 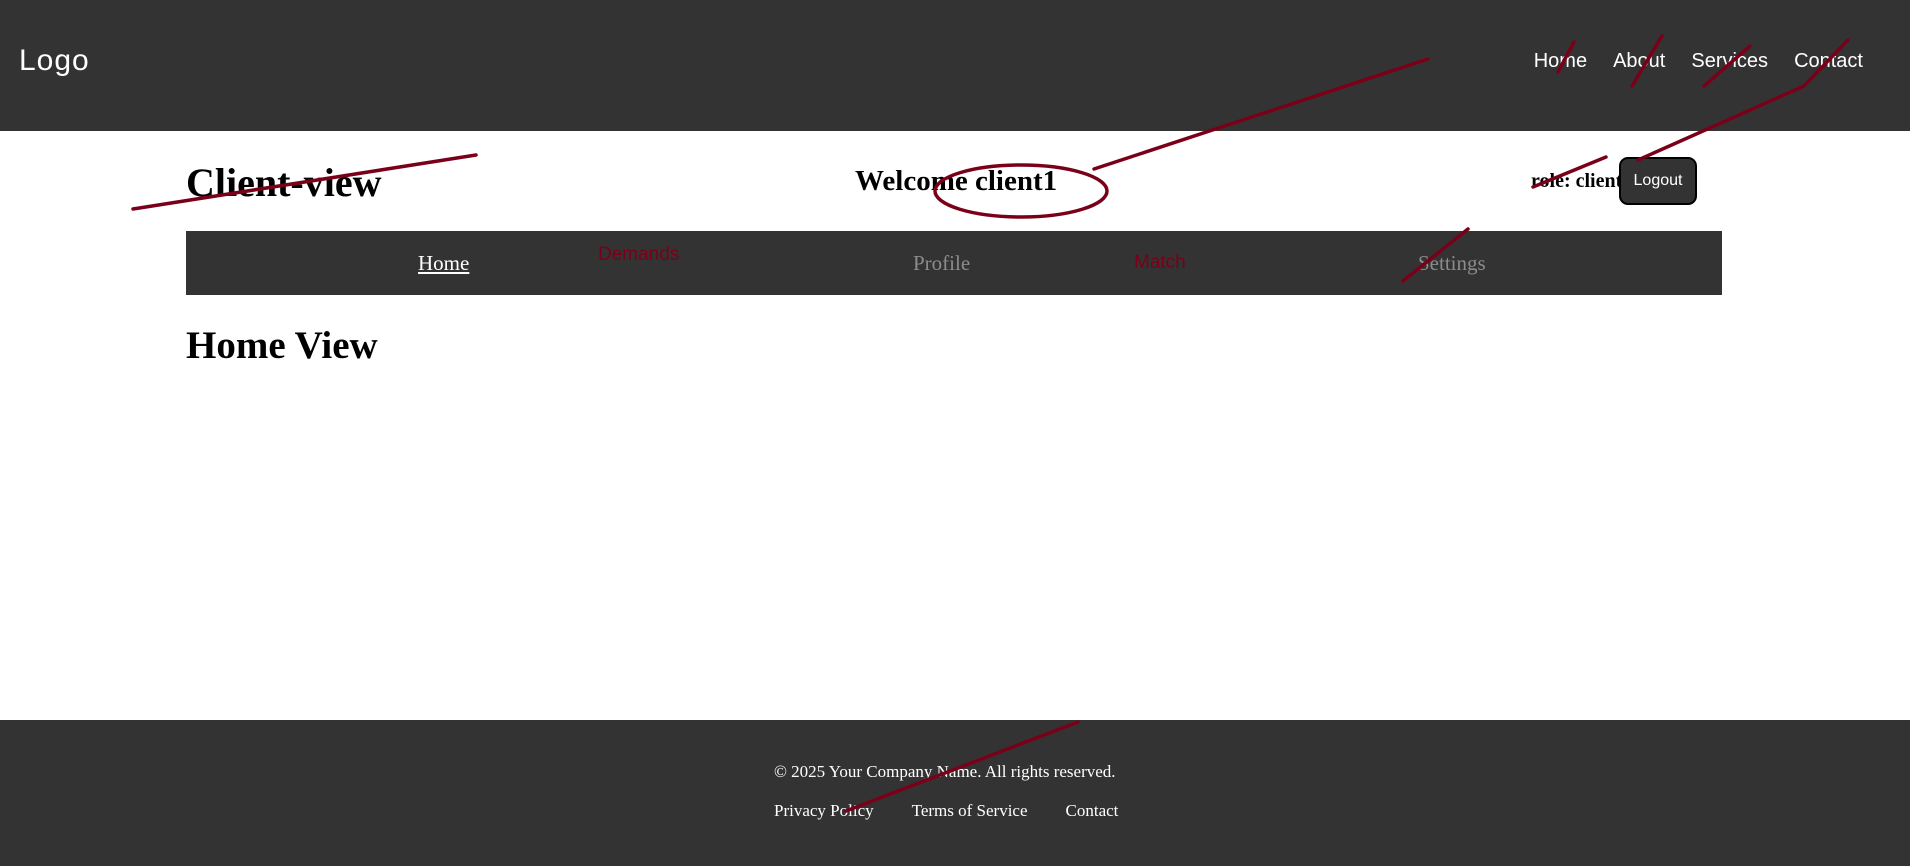 I want to click on subnav-settings-link: Settings, so click(x=1452, y=263).